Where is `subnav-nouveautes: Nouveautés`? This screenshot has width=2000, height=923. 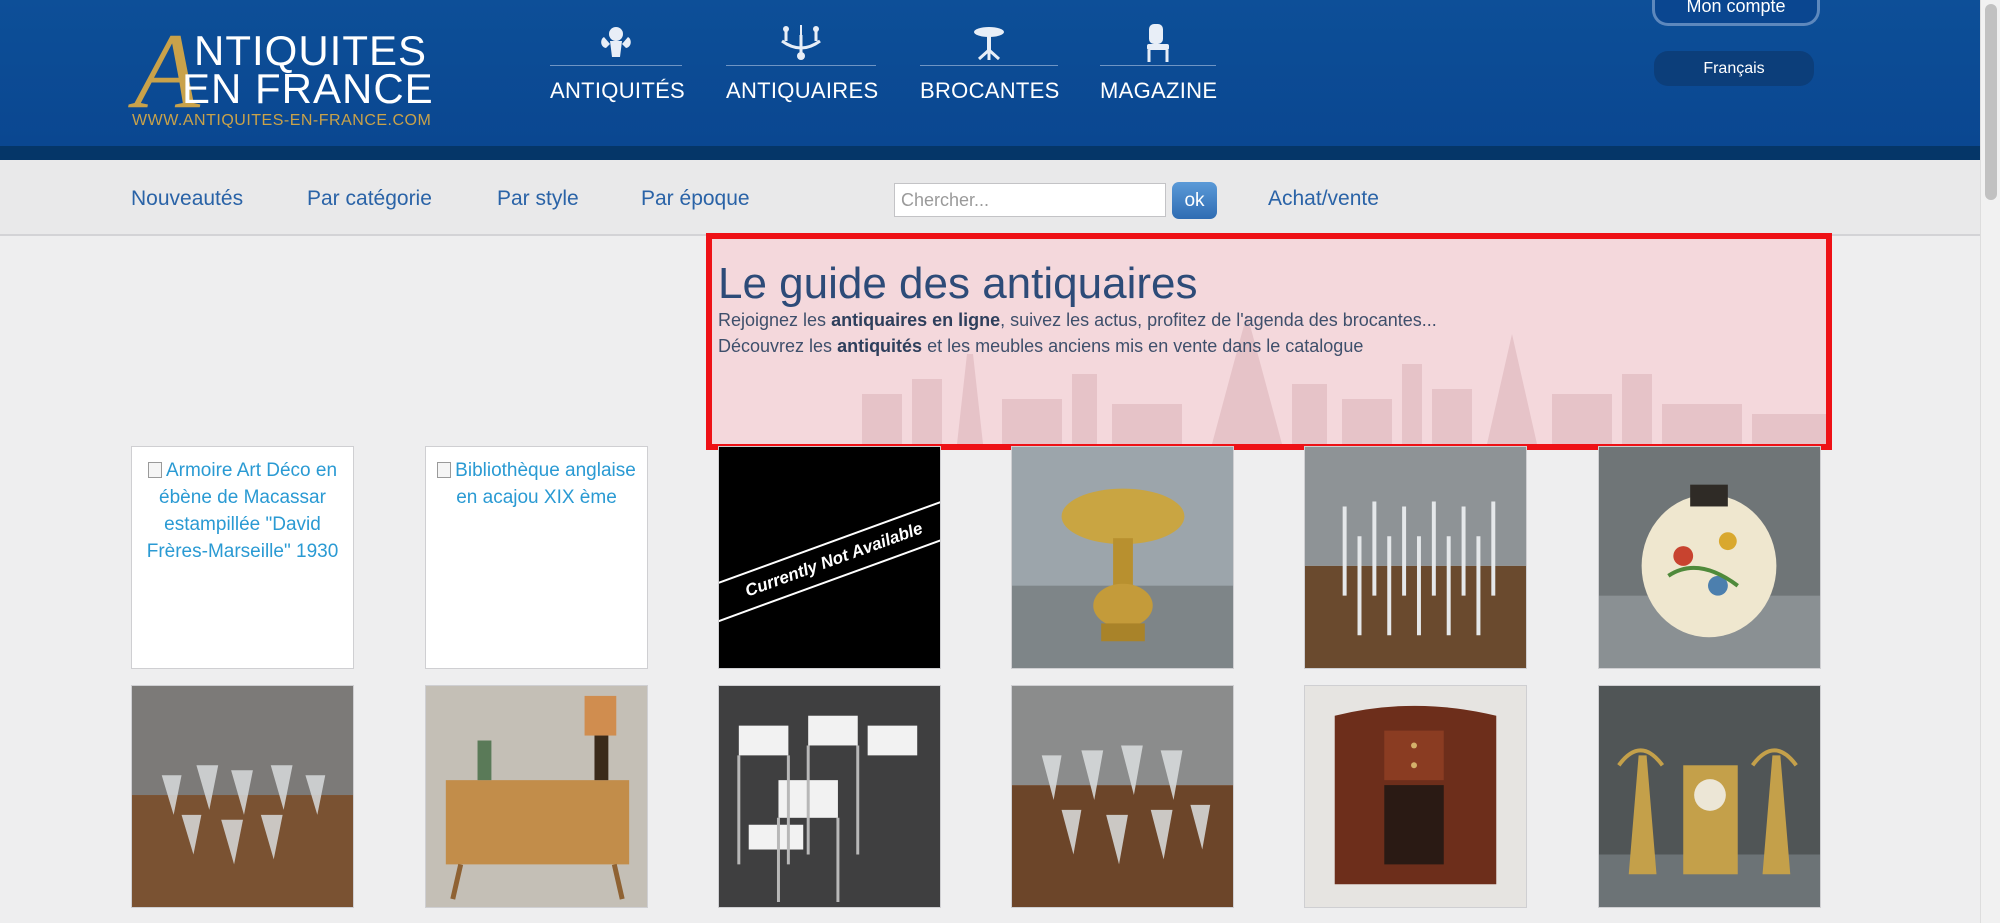 subnav-nouveautes: Nouveautés is located at coordinates (187, 199).